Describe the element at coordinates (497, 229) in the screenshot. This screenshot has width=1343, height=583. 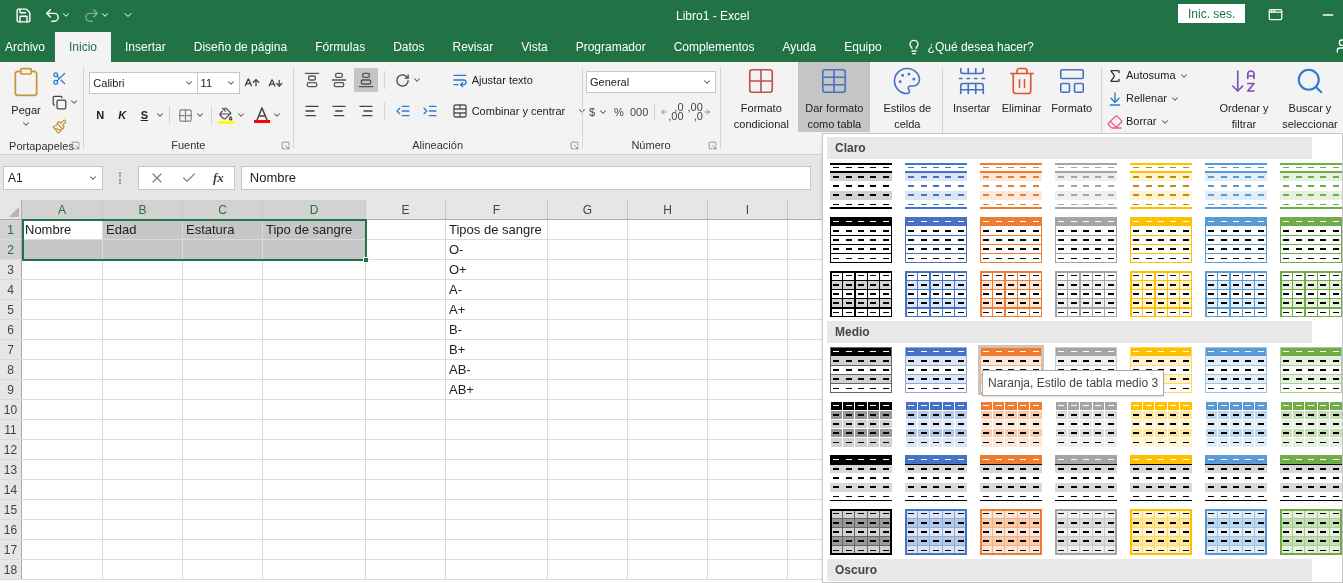
I see `grid-cell: Tipos de sangre` at that location.